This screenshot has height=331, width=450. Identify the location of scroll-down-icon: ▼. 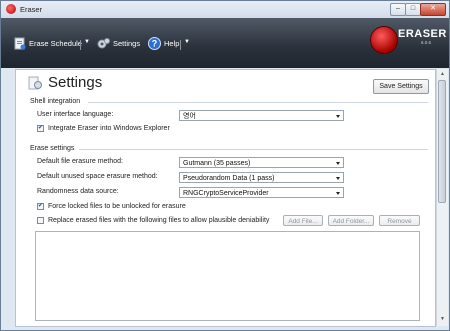
(442, 319).